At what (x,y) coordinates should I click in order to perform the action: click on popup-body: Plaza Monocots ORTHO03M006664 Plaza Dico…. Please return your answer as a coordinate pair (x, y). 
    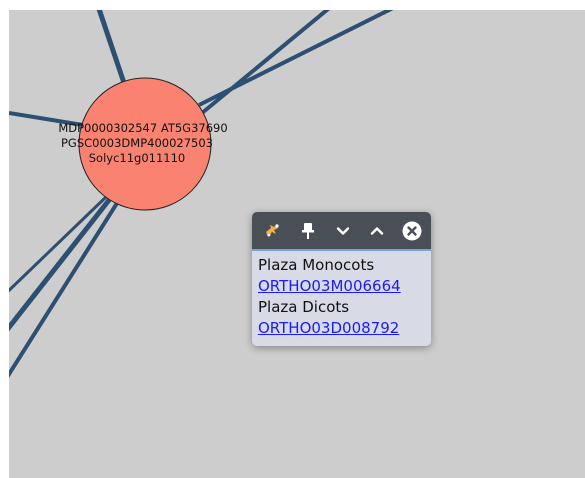
    Looking at the image, I should click on (341, 295).